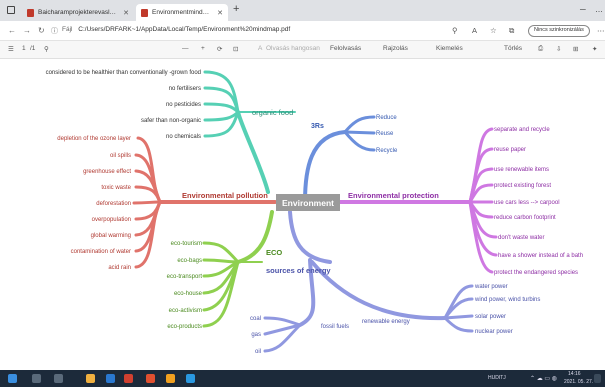  What do you see at coordinates (525, 218) in the screenshot?
I see `protection-item: reduce carbon footprint` at bounding box center [525, 218].